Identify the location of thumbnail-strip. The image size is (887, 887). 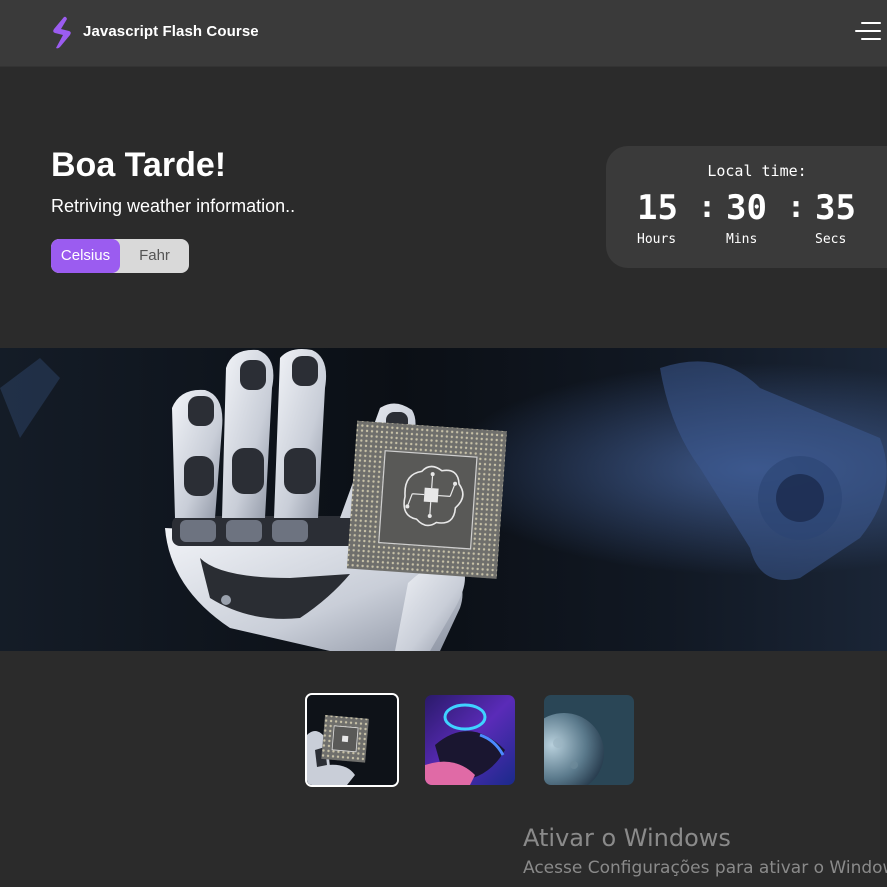
(443, 740).